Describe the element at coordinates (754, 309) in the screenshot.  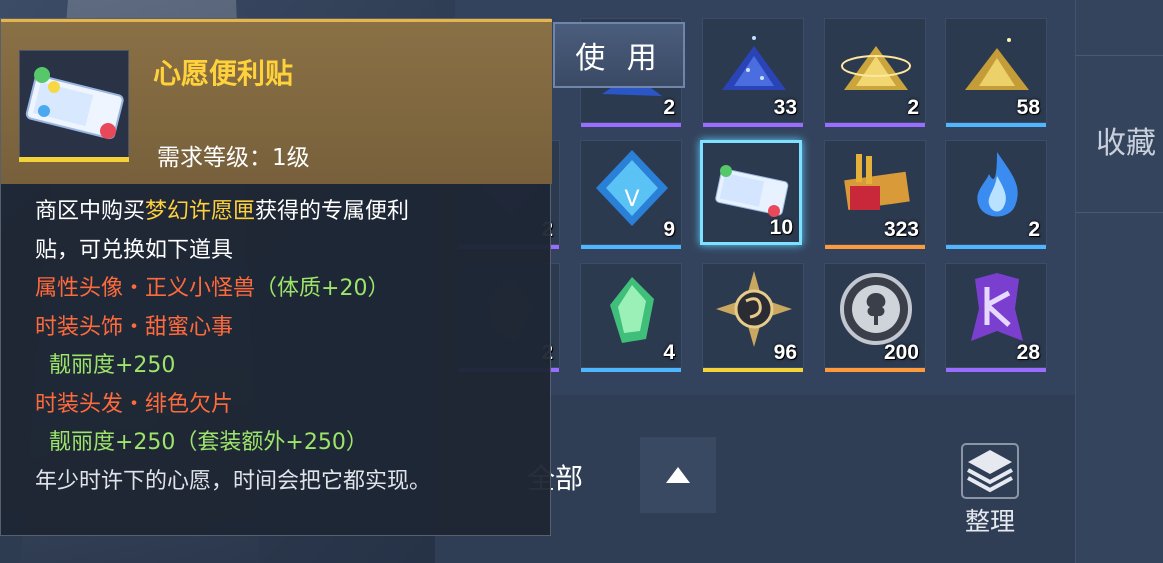
I see `dragon-star-icon` at that location.